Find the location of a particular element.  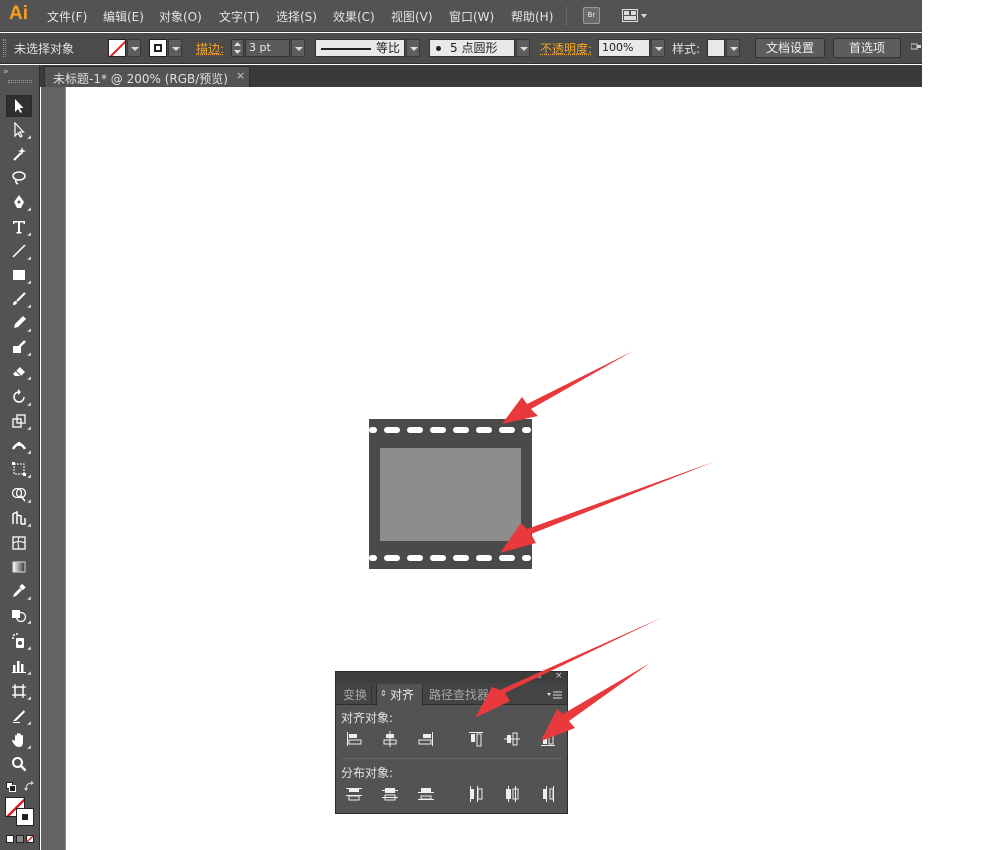

tab-transform: 变换 is located at coordinates (355, 694).